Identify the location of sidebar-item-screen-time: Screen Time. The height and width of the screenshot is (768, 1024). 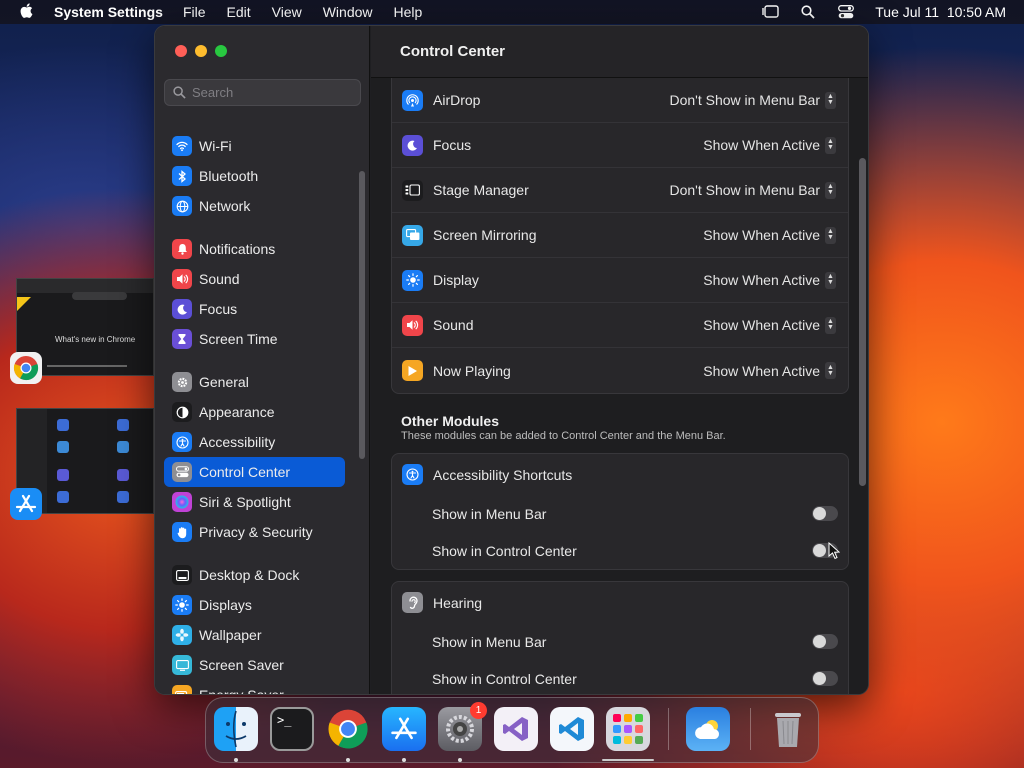
(254, 339).